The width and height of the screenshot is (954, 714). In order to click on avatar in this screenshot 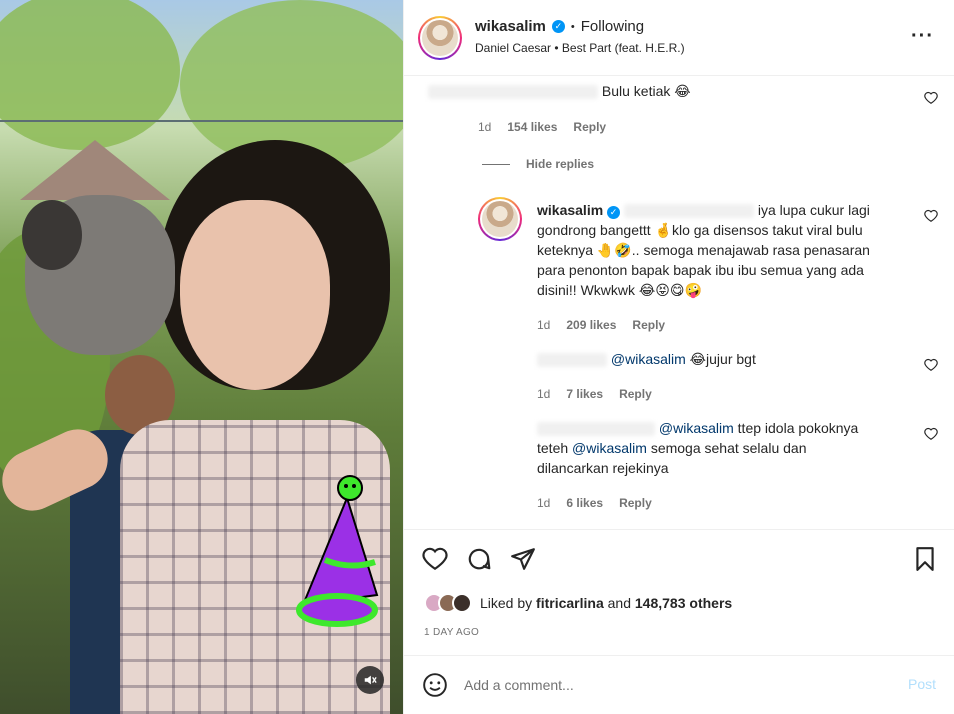, I will do `click(462, 603)`.